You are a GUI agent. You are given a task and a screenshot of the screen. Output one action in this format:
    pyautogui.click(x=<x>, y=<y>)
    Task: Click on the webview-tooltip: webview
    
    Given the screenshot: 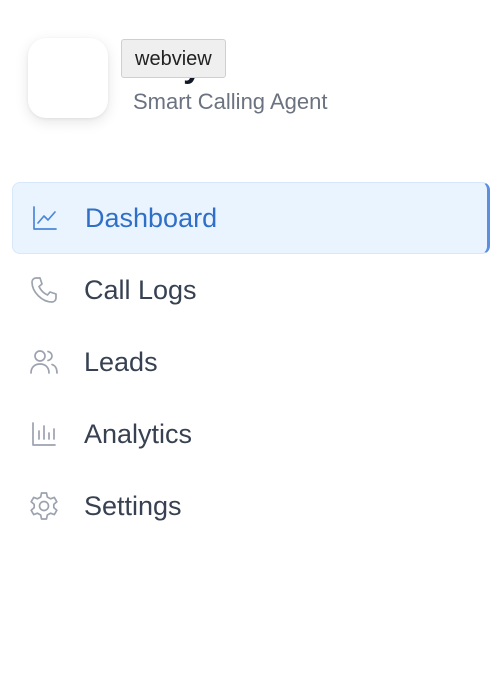 What is the action you would take?
    pyautogui.click(x=173, y=58)
    